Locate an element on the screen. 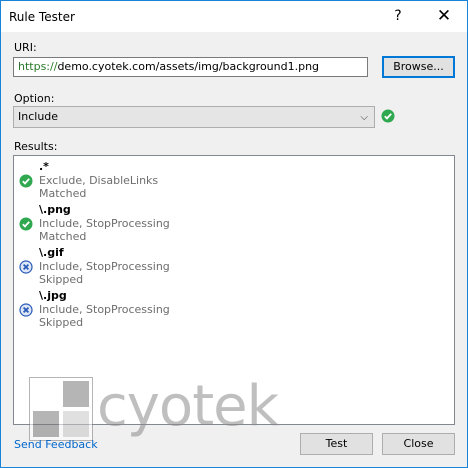 The height and width of the screenshot is (468, 468). list-item: \.png Include, StopProcessing Matched is located at coordinates (229, 225).